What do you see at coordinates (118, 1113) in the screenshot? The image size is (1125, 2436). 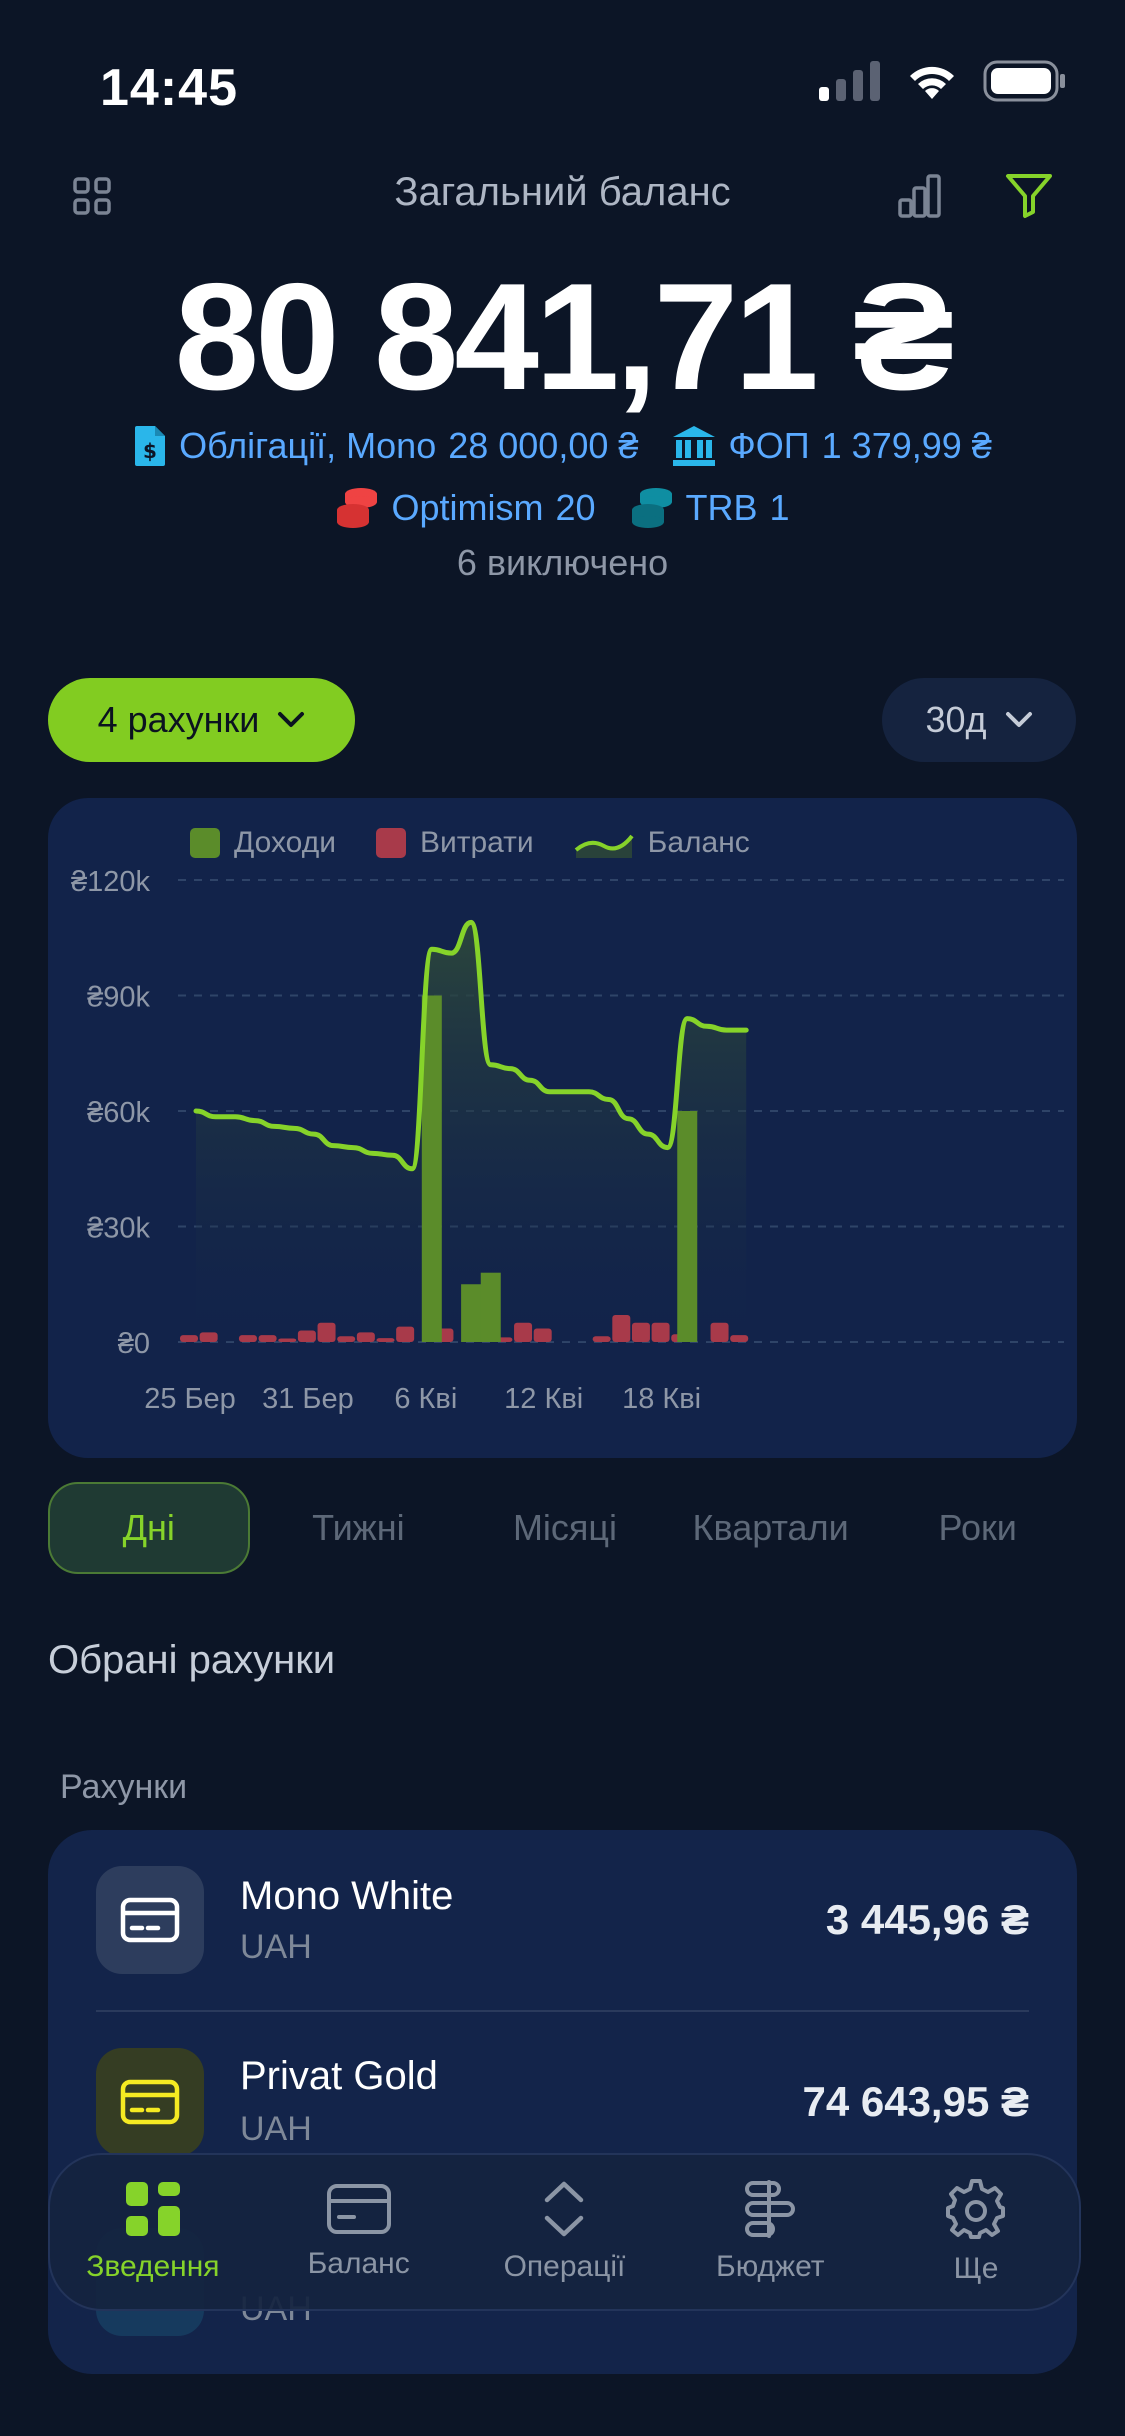 I see `y-tick-label: ₴60k` at bounding box center [118, 1113].